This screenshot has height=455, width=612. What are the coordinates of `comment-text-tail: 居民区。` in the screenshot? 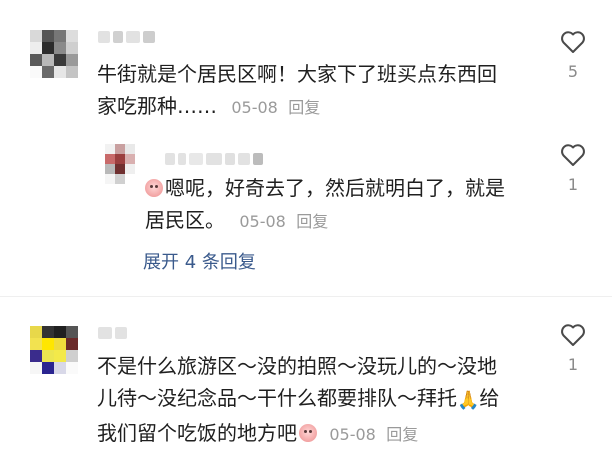 It's located at (185, 220).